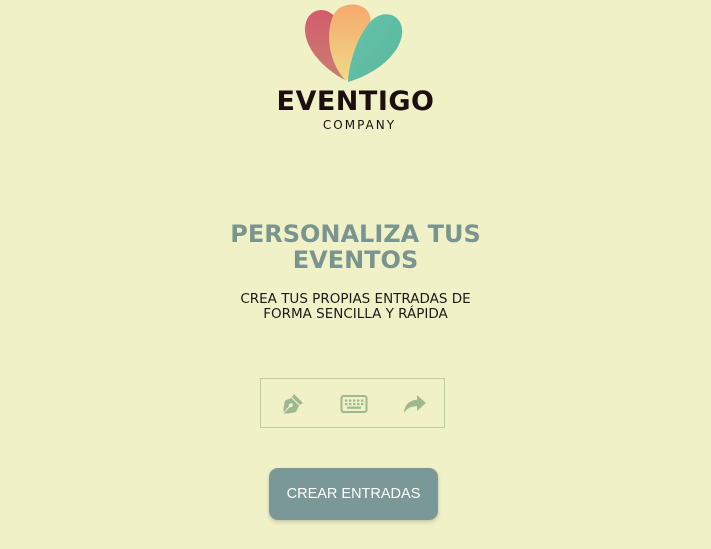  I want to click on edit-tool-button, so click(293, 404).